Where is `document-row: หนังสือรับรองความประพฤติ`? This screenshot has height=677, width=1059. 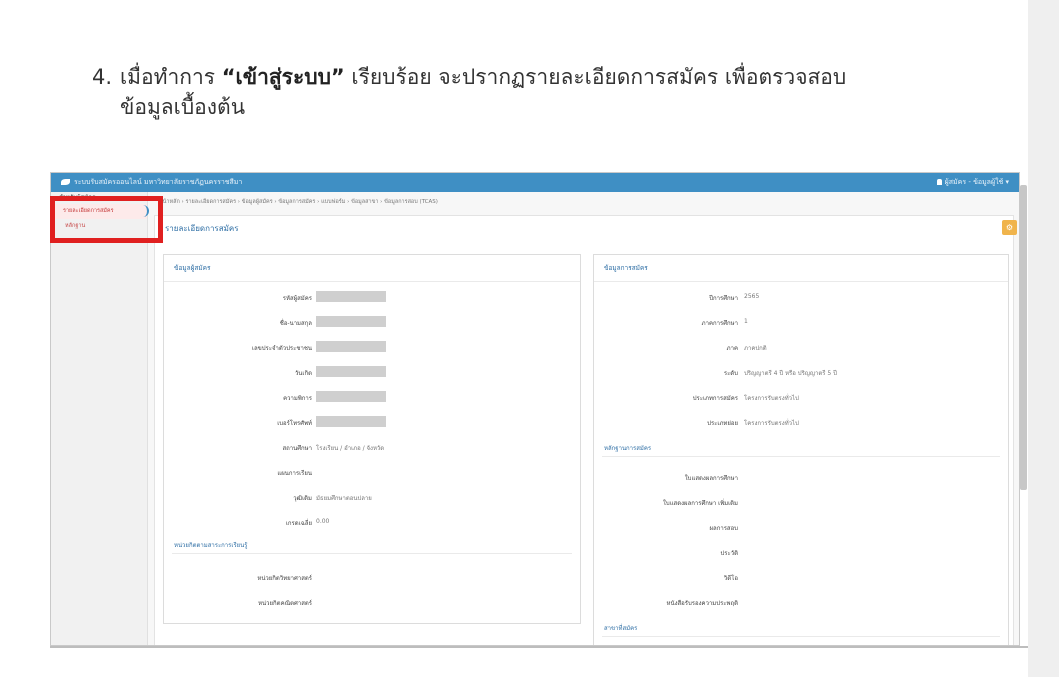 document-row: หนังสือรับรองความประพฤติ is located at coordinates (802, 604).